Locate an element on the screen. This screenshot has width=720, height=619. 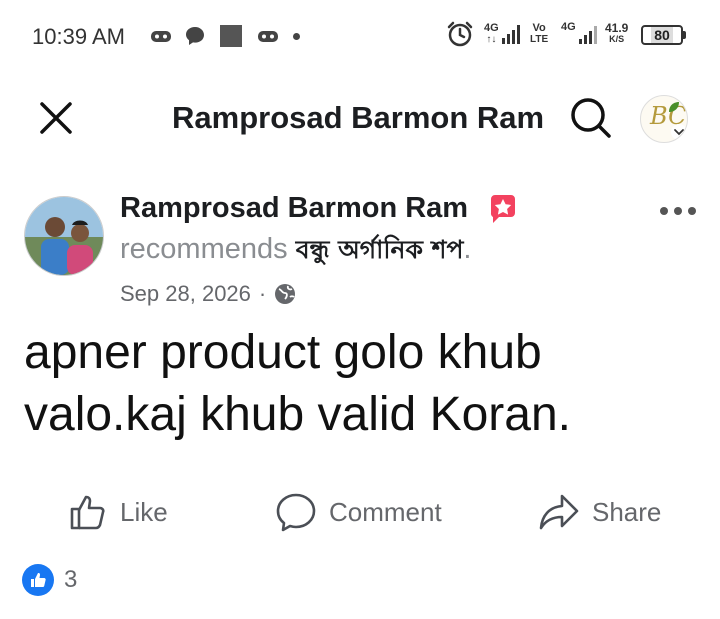
close-button is located at coordinates (56, 118).